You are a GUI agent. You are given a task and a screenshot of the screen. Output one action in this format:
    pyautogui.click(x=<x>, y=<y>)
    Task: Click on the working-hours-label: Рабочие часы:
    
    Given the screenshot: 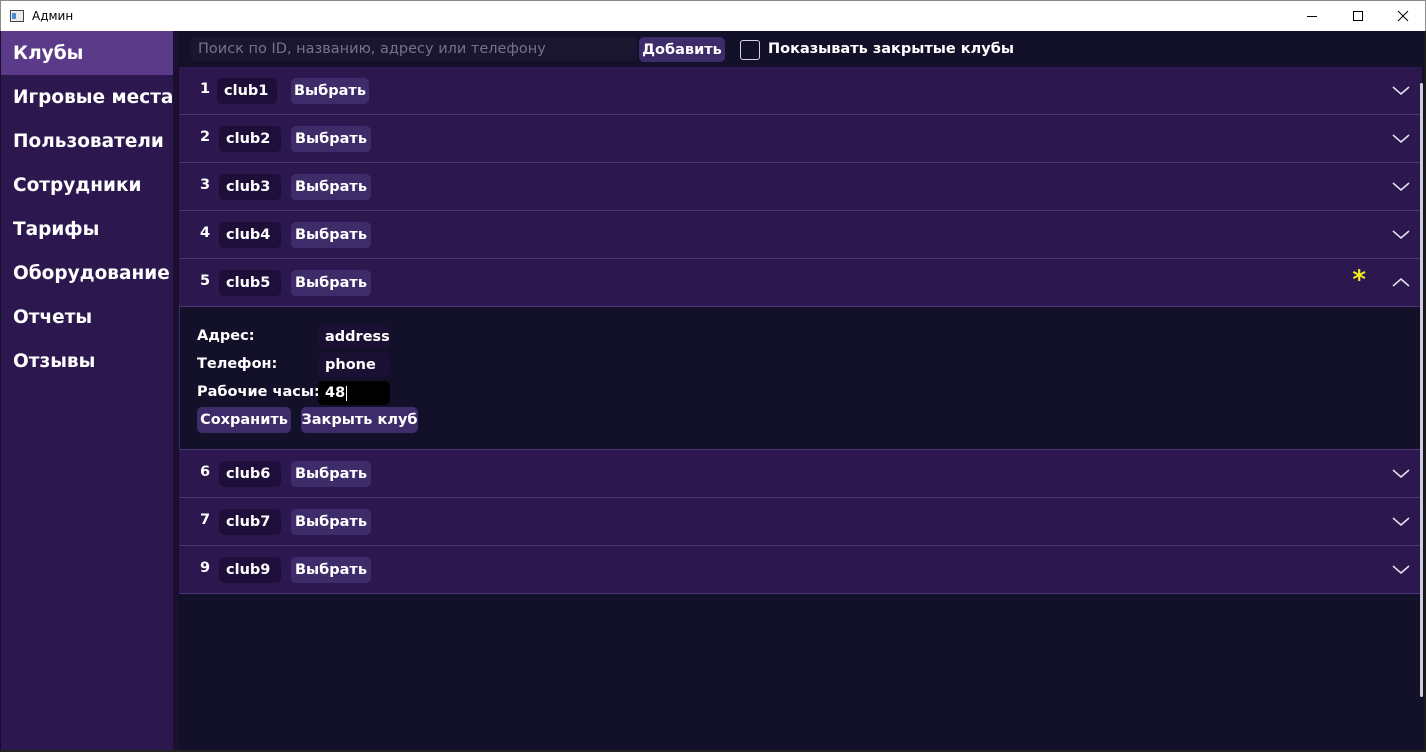 What is the action you would take?
    pyautogui.click(x=258, y=392)
    